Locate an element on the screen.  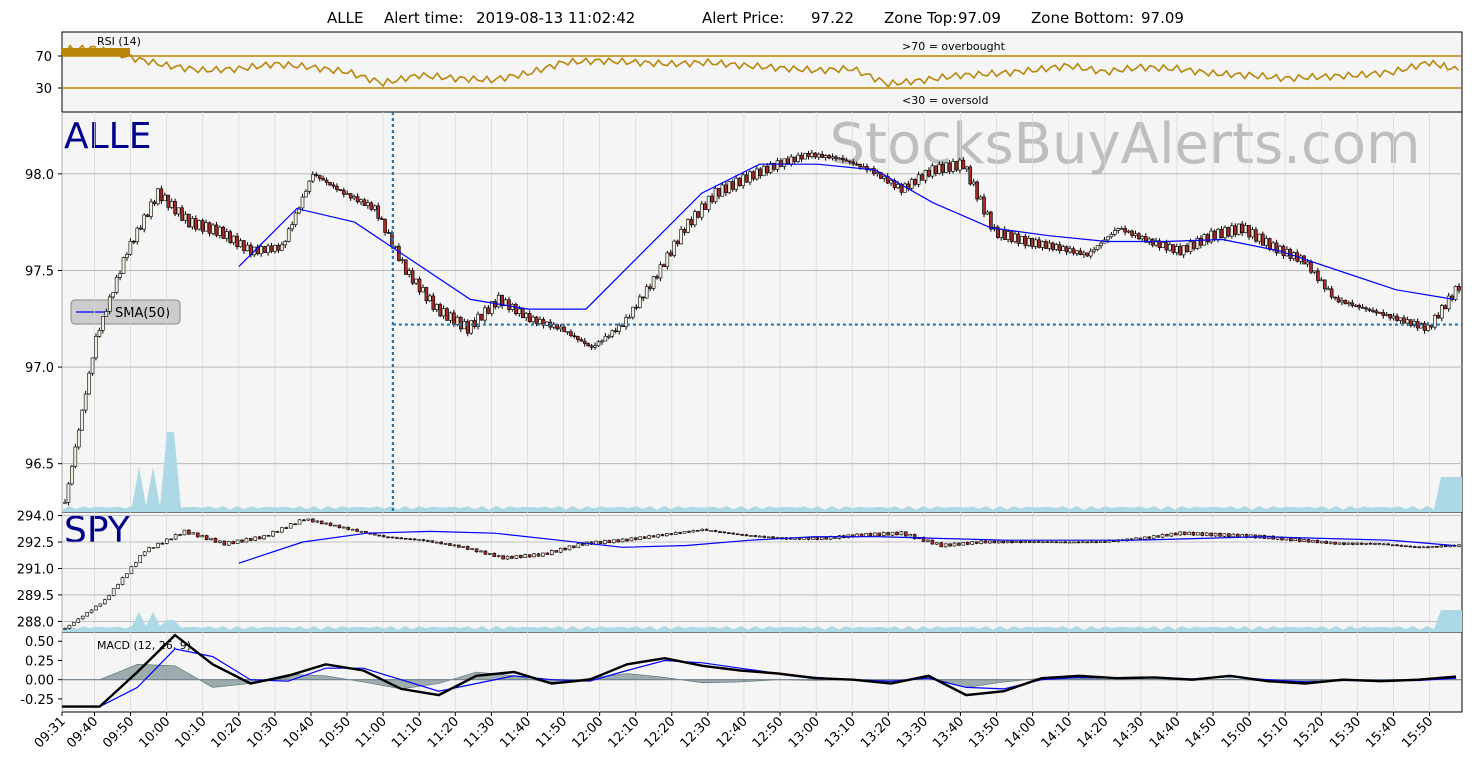
macd-tick-label: 0.50 is located at coordinates (39, 642).